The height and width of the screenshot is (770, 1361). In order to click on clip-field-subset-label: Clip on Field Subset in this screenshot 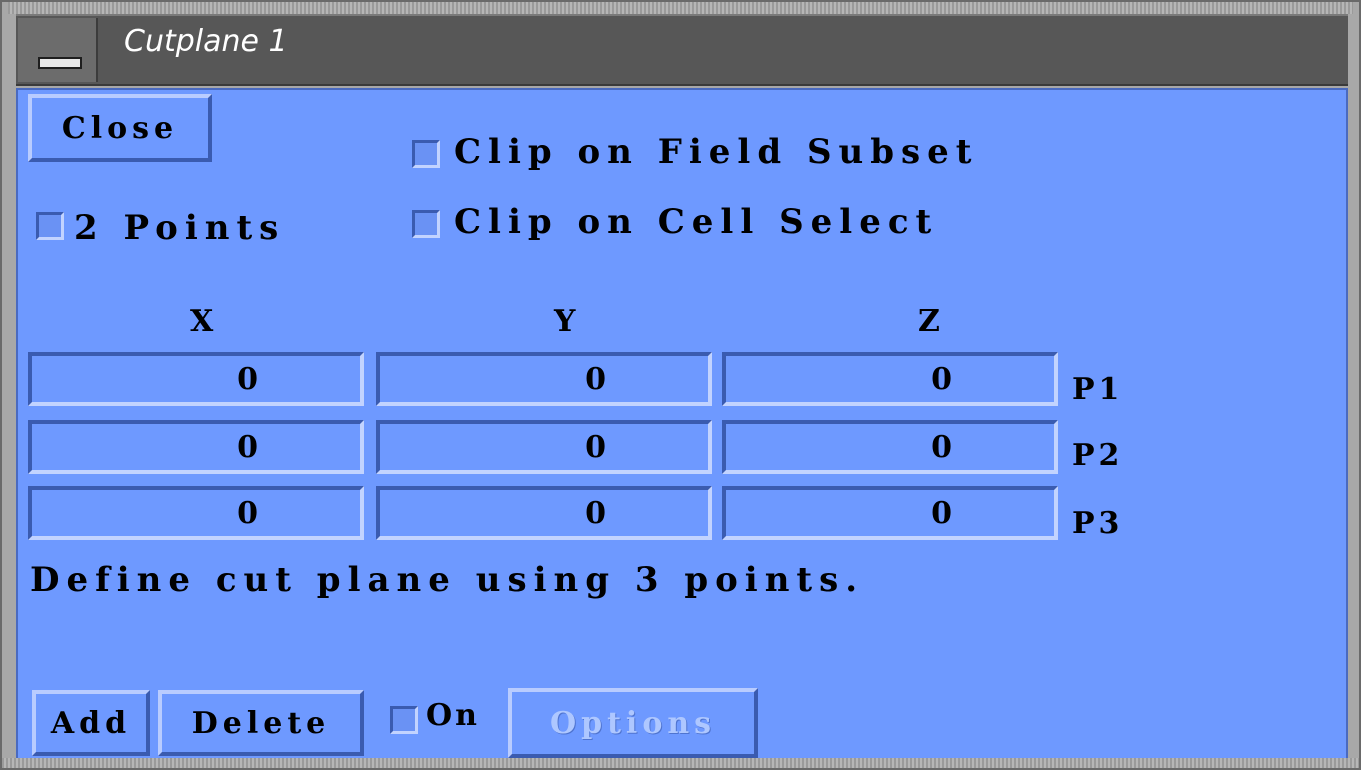, I will do `click(716, 152)`.